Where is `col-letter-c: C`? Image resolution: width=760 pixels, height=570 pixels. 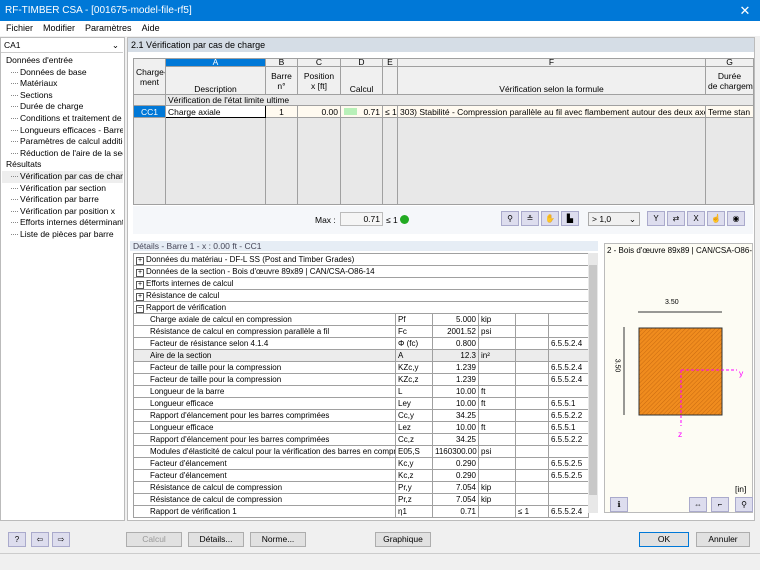
col-letter-c: C is located at coordinates (319, 62).